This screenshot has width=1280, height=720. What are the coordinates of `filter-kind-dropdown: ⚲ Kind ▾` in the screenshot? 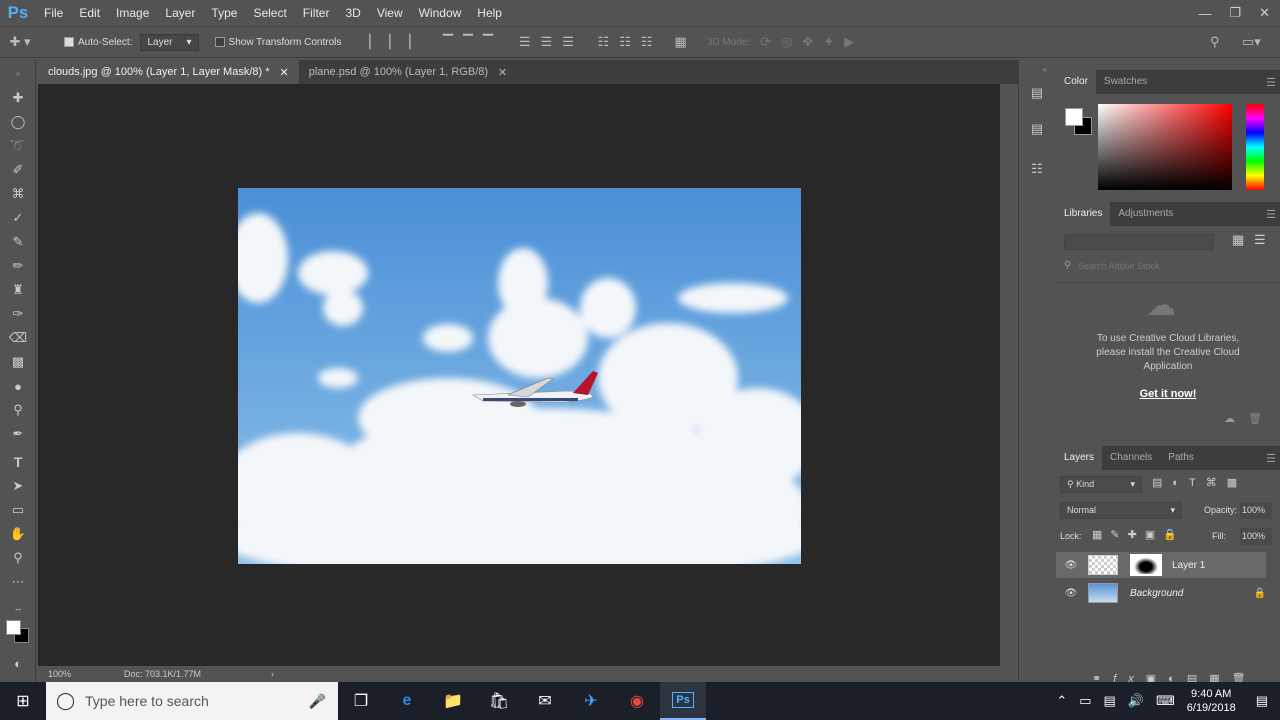 It's located at (1101, 484).